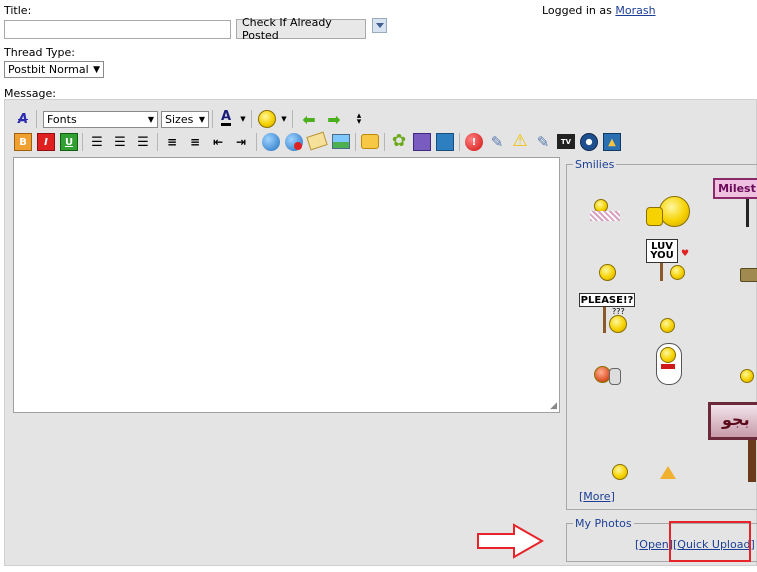  I want to click on username-link: Morash, so click(635, 10).